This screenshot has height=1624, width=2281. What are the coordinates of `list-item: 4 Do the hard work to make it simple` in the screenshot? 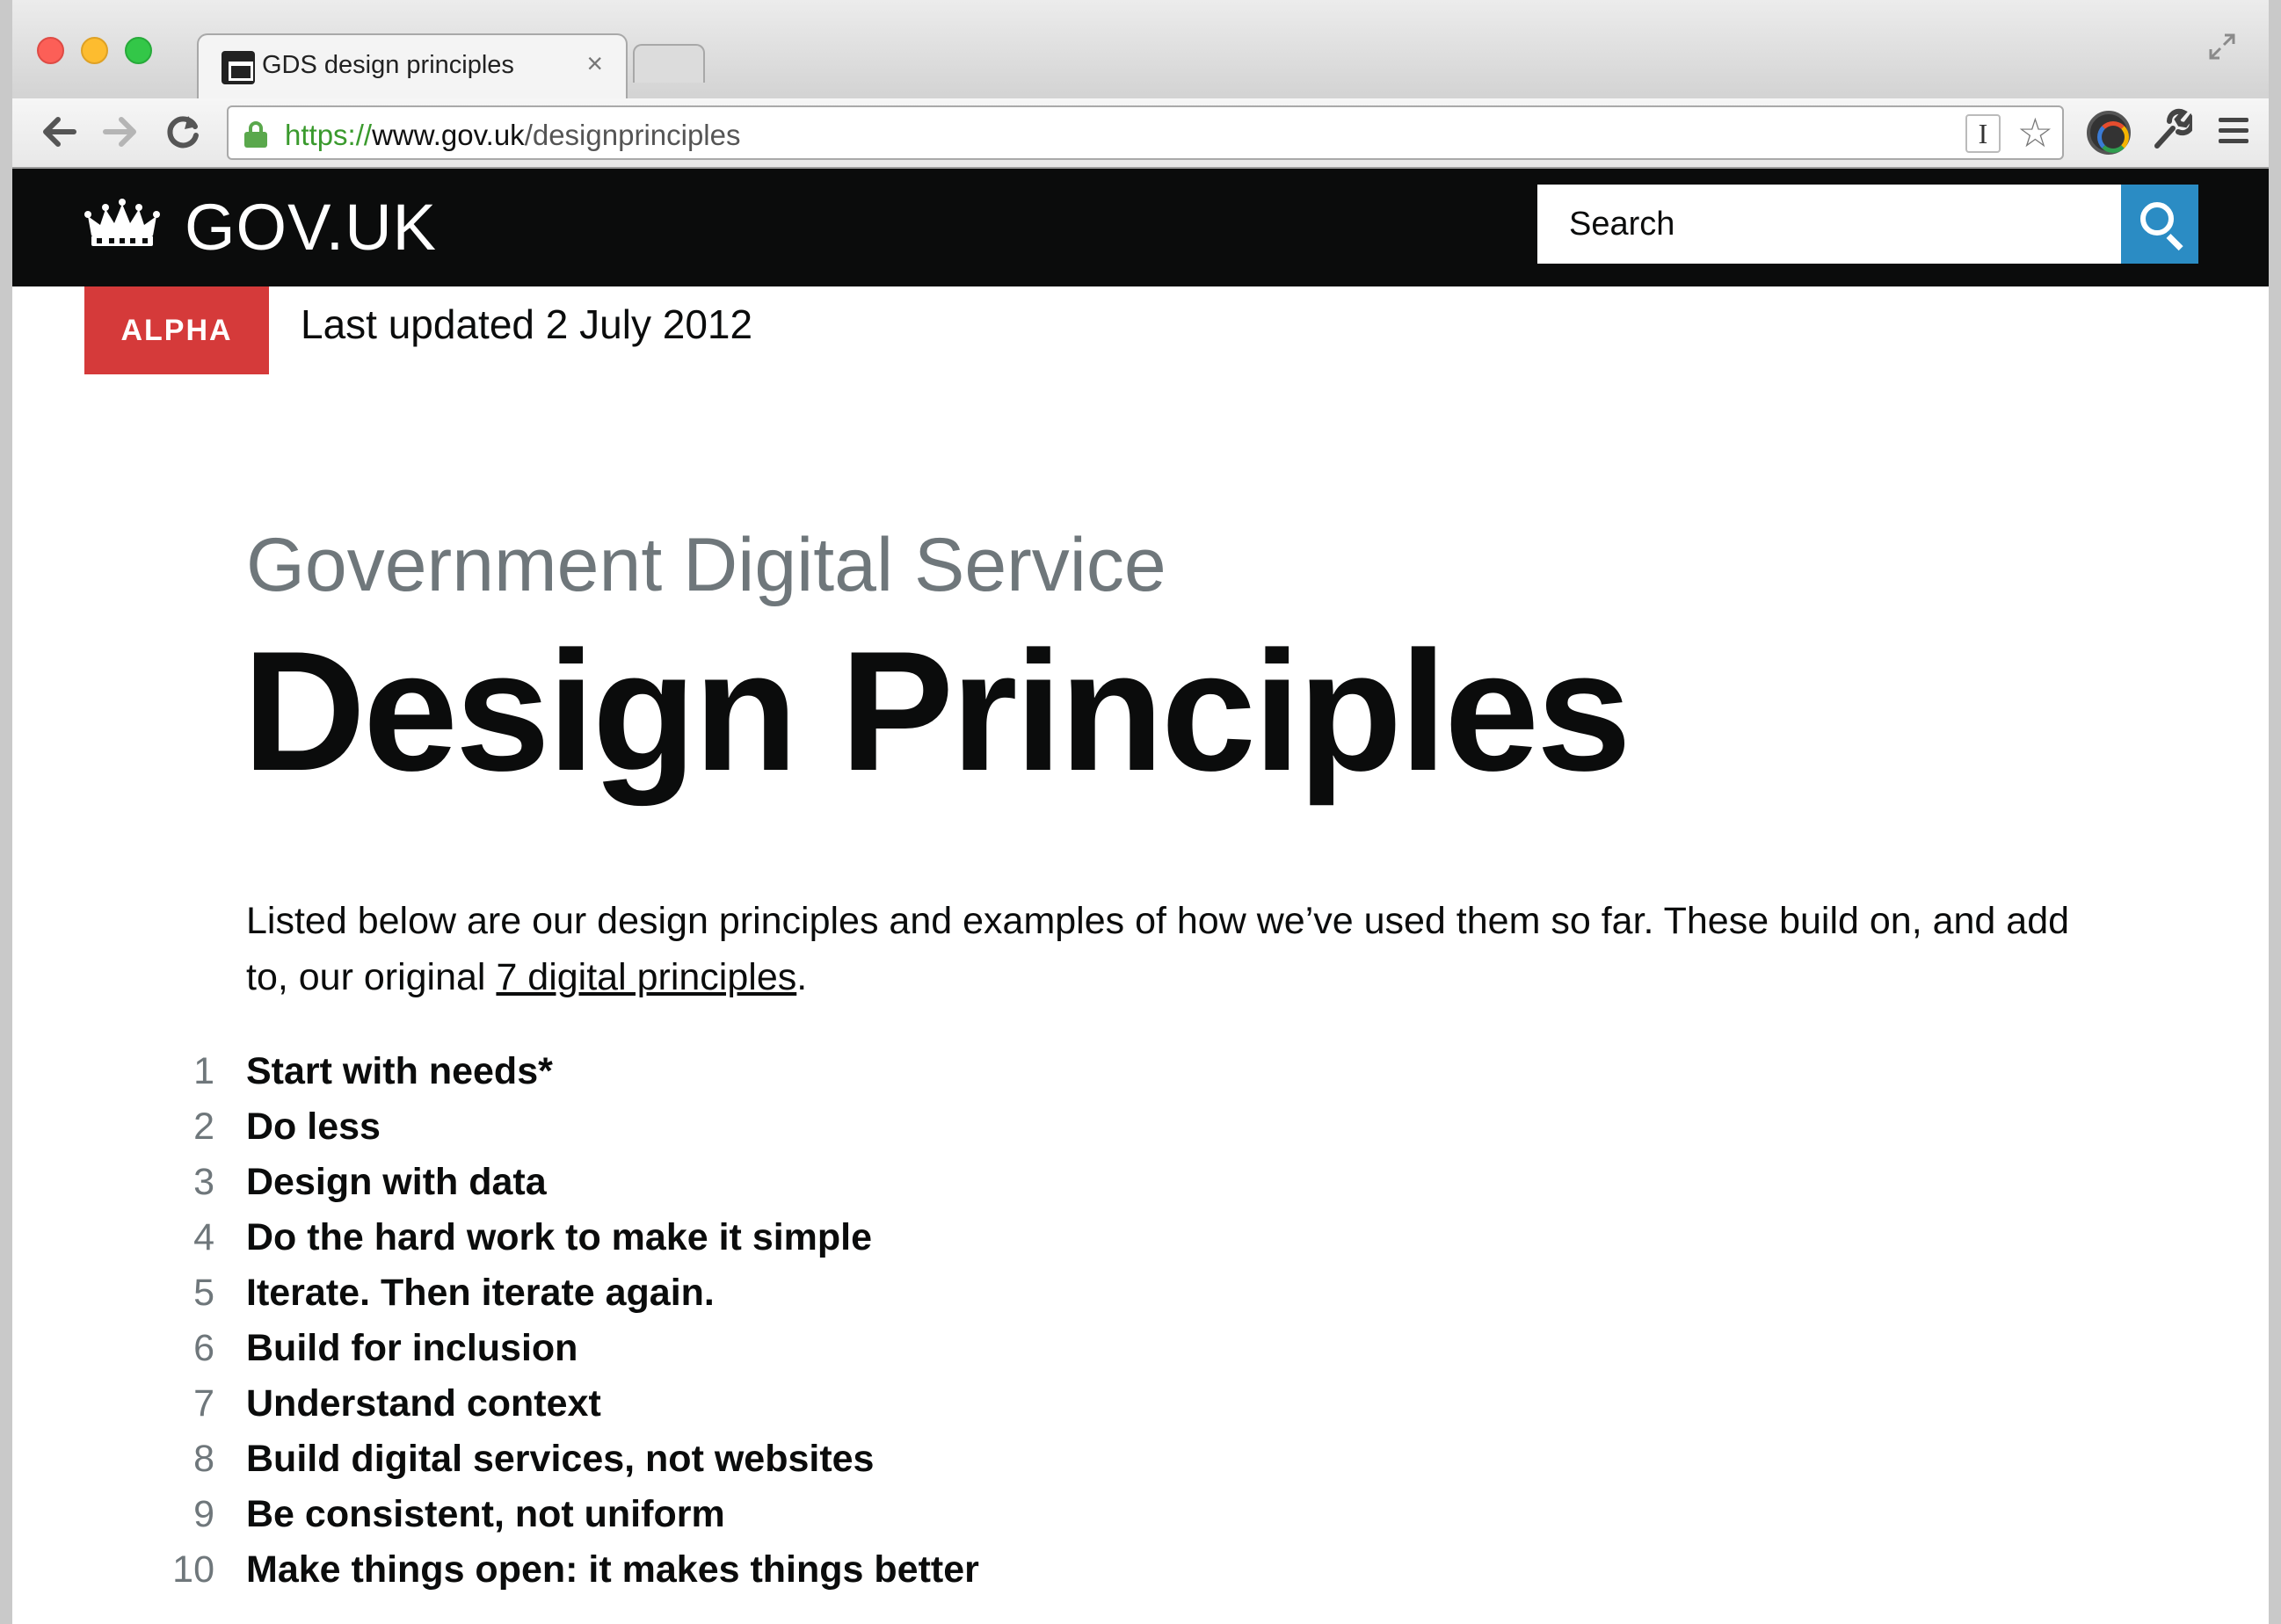 It's located at (562, 1238).